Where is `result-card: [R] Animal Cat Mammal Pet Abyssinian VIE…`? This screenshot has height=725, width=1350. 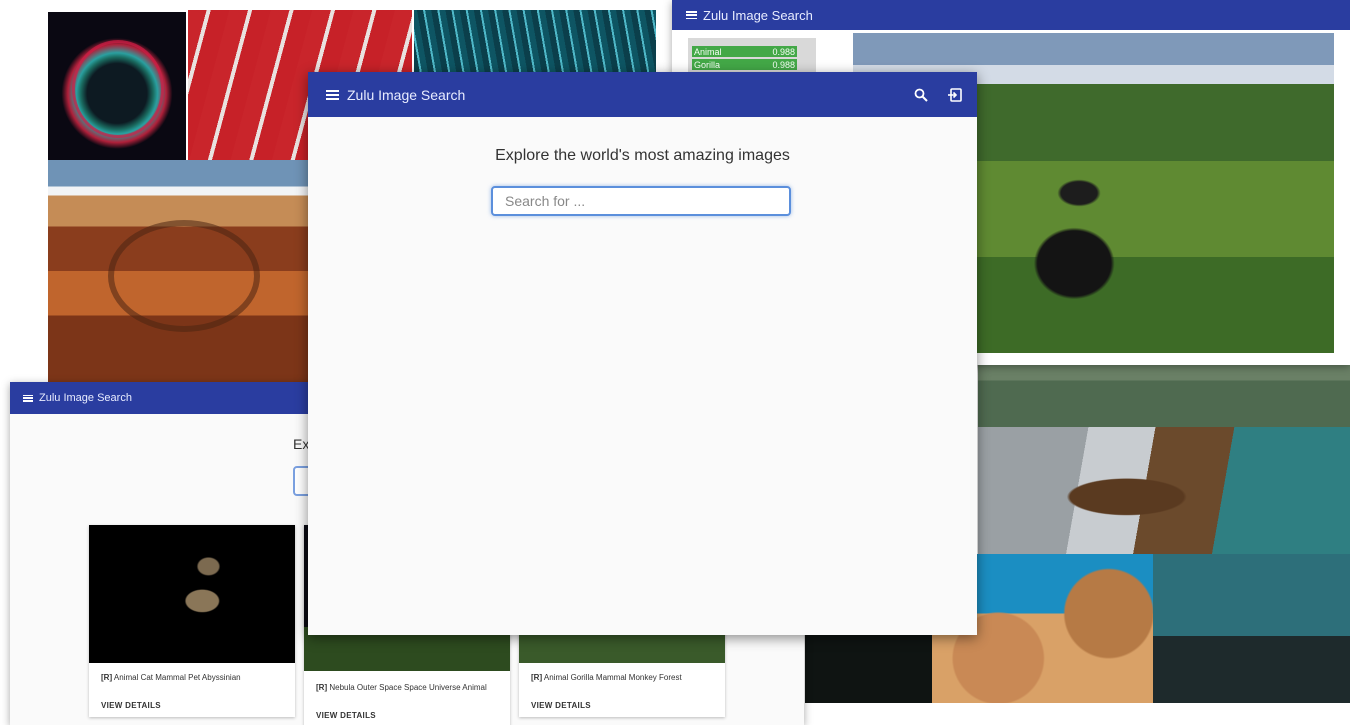
result-card: [R] Animal Cat Mammal Pet Abyssinian VIE… is located at coordinates (192, 621).